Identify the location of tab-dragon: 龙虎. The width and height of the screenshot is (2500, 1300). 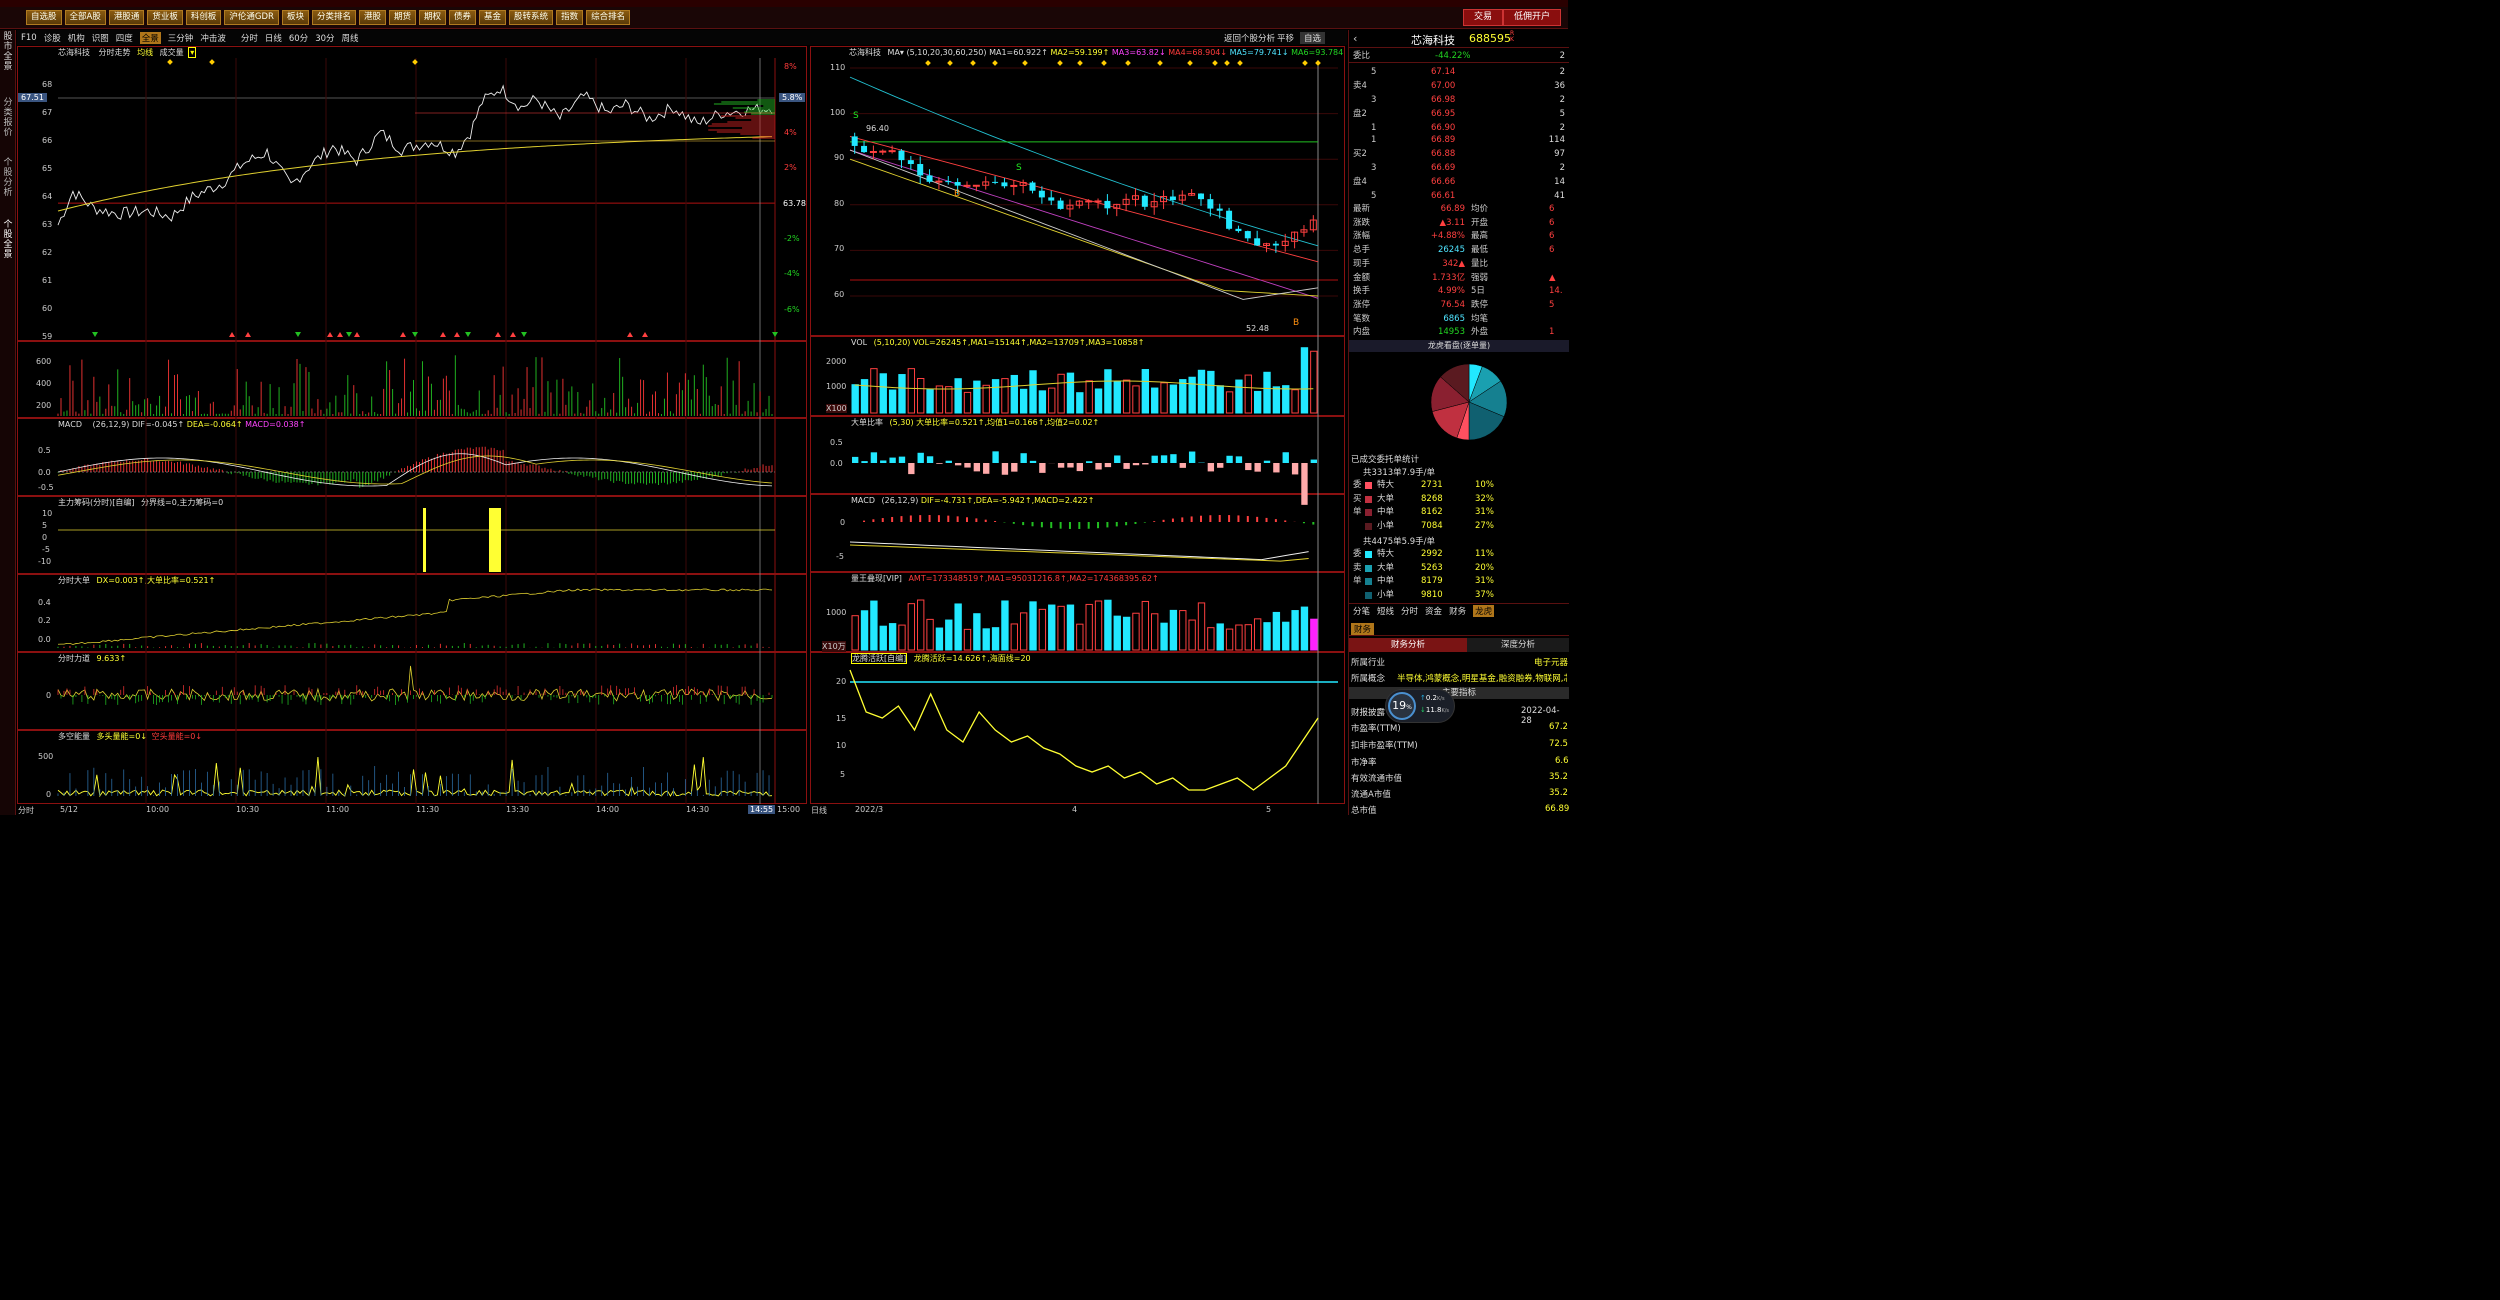
(1484, 610).